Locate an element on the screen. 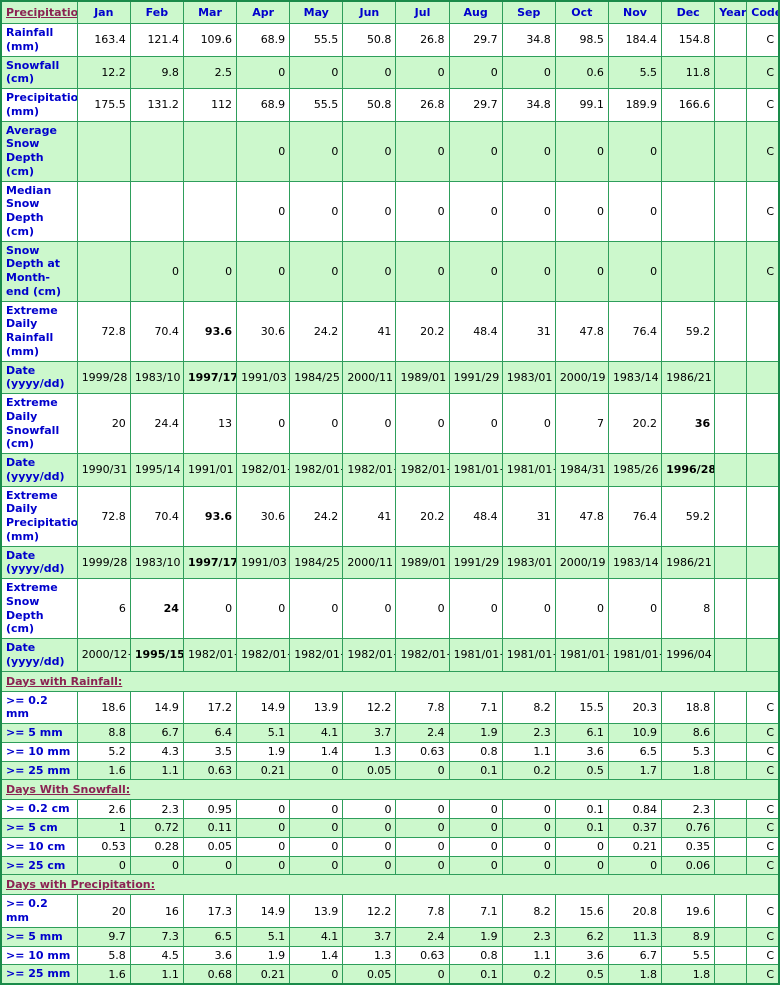 This screenshot has width=780, height=985. cell-apr: 0 is located at coordinates (263, 271).